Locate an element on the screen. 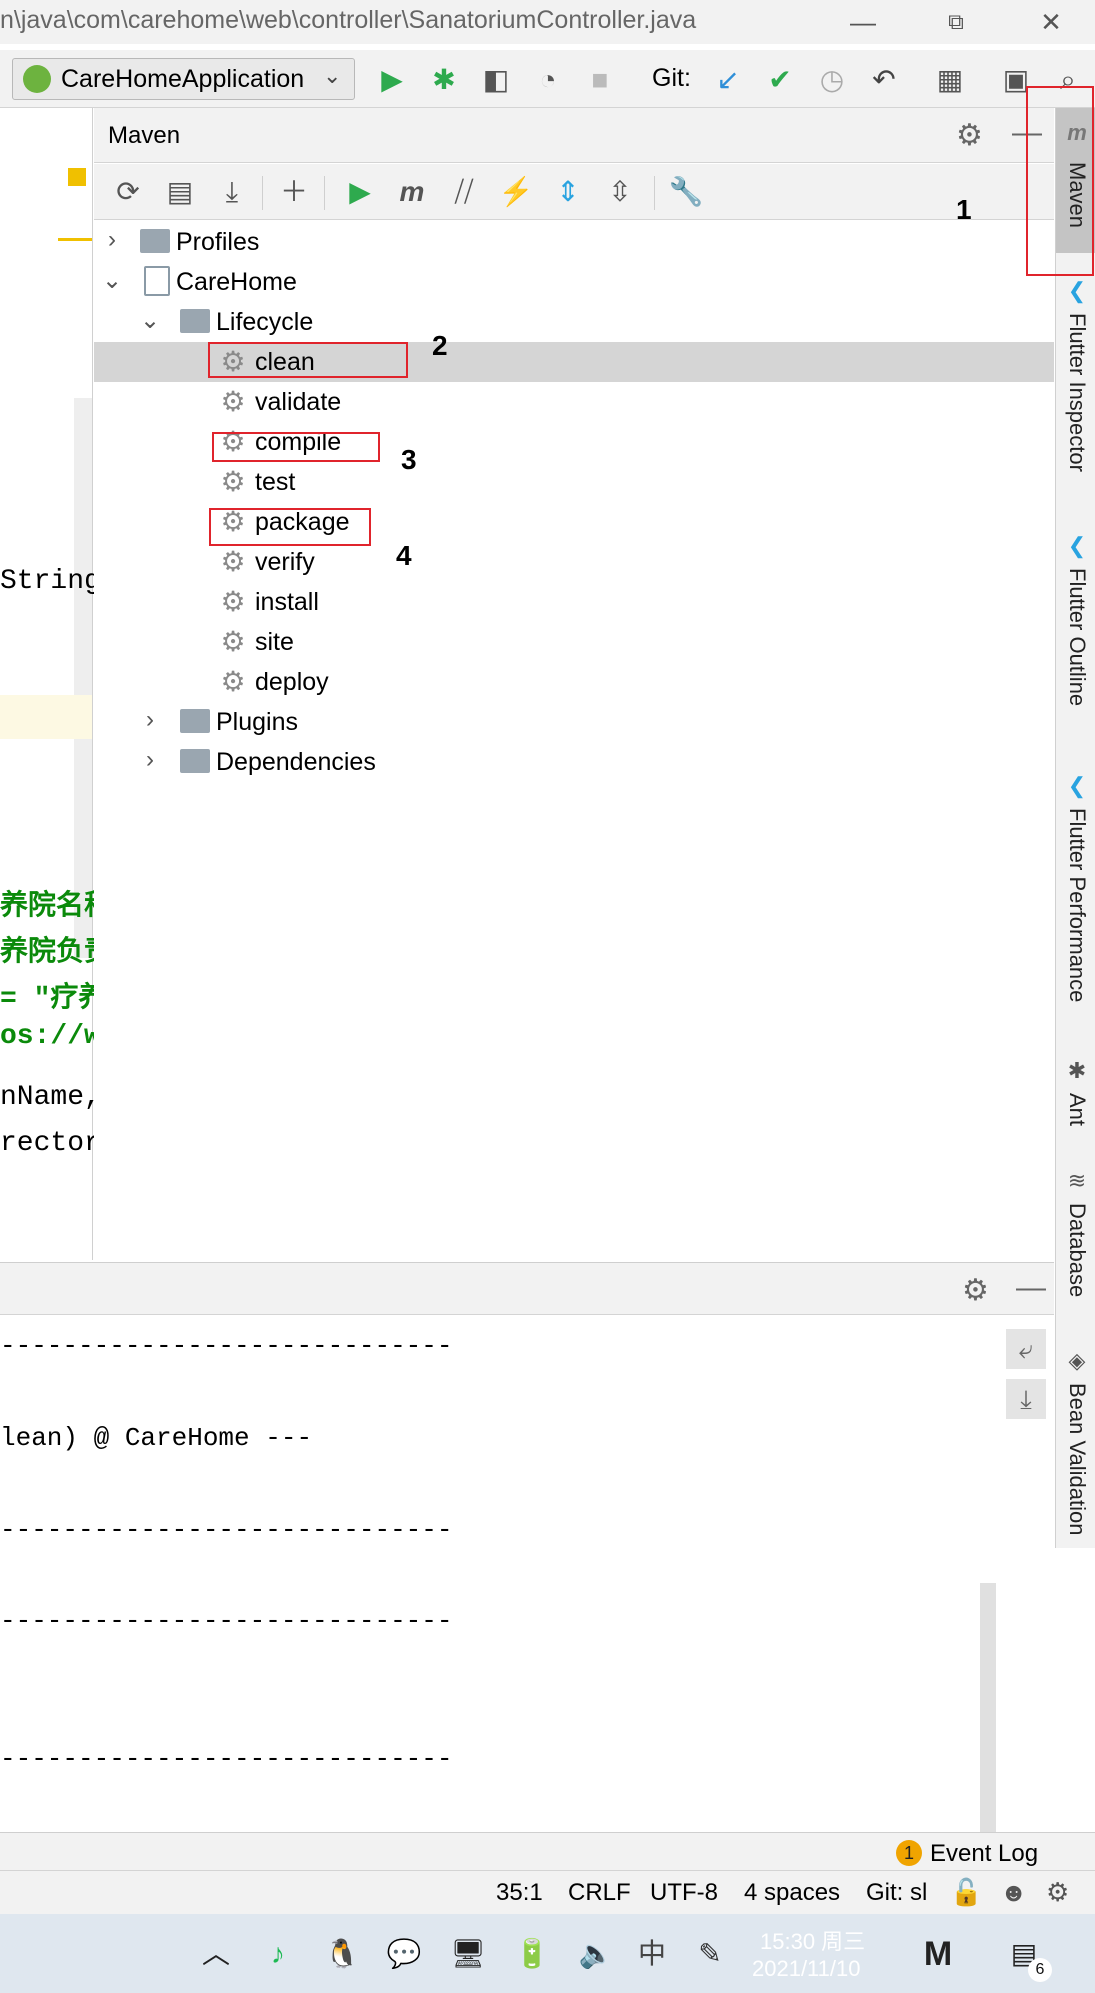 The width and height of the screenshot is (1095, 1993). tree-item-profiles: › Profiles is located at coordinates (574, 242).